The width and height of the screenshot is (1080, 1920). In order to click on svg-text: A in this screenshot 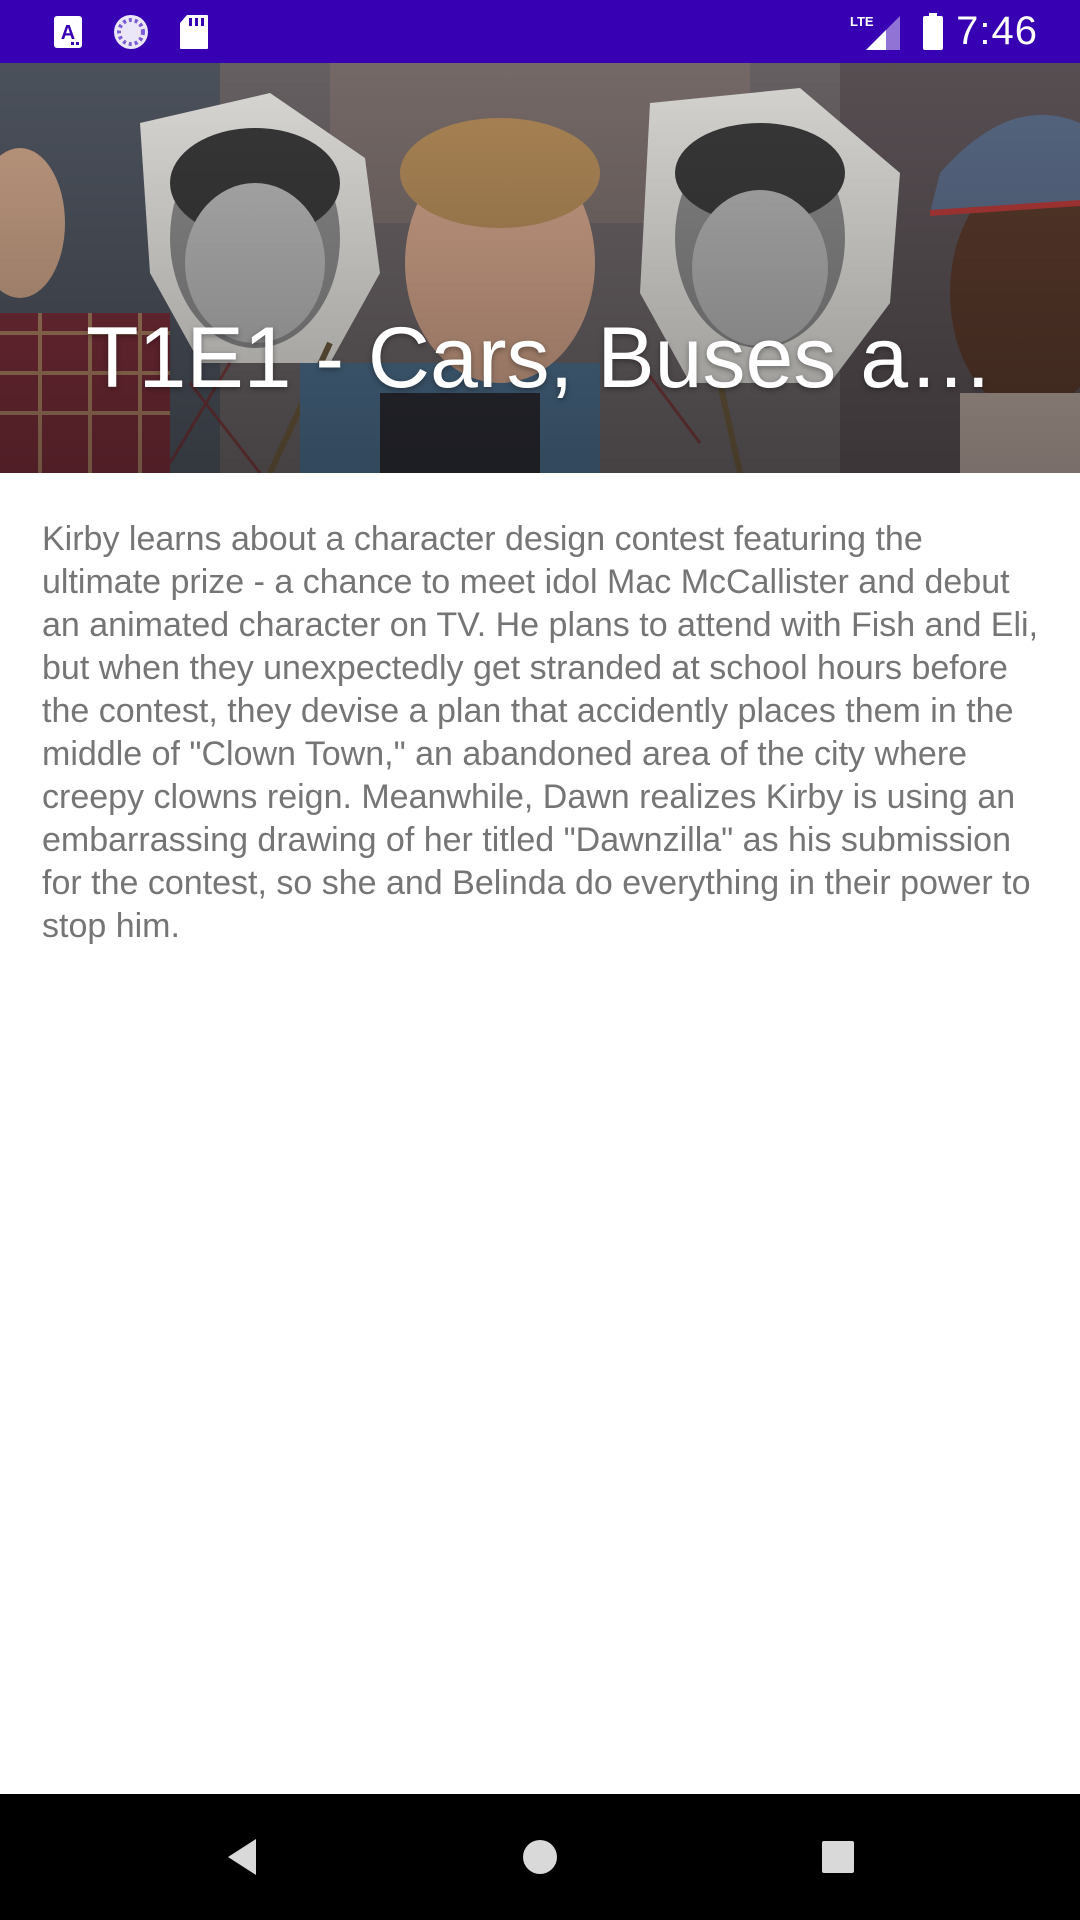, I will do `click(68, 33)`.